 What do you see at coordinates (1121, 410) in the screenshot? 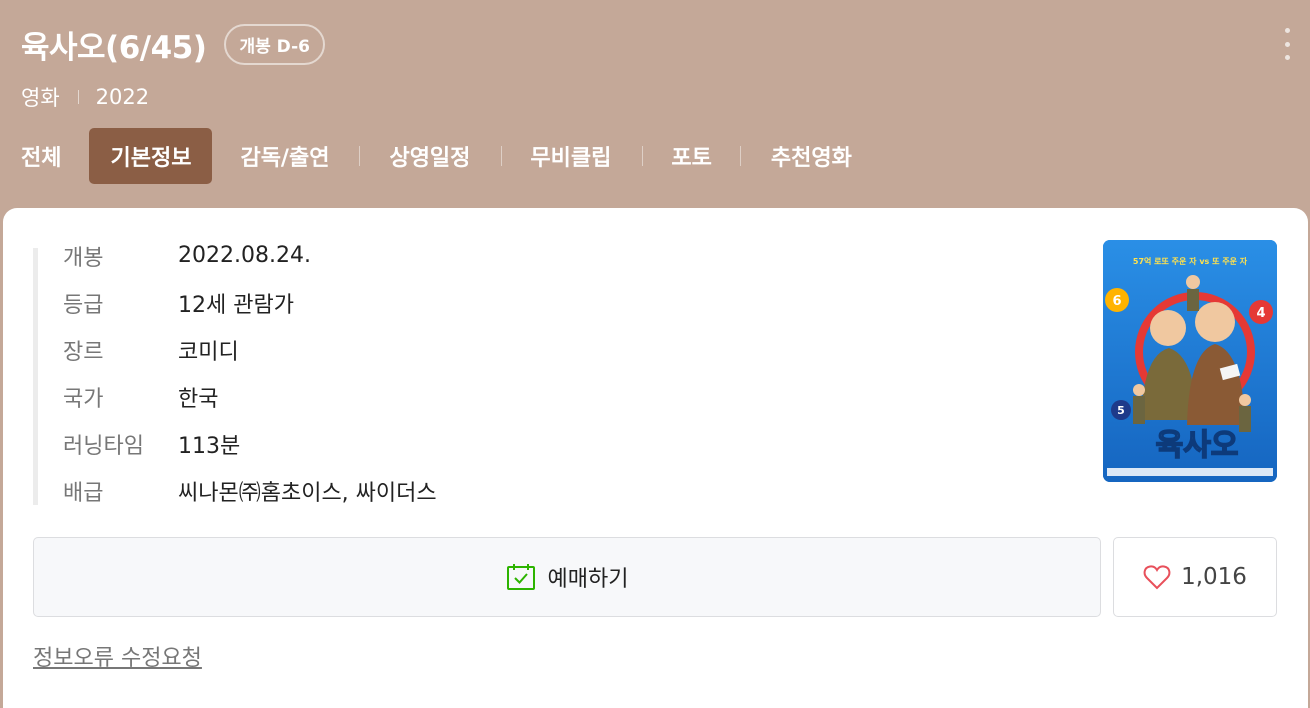
I see `lotto-ball-number: 5` at bounding box center [1121, 410].